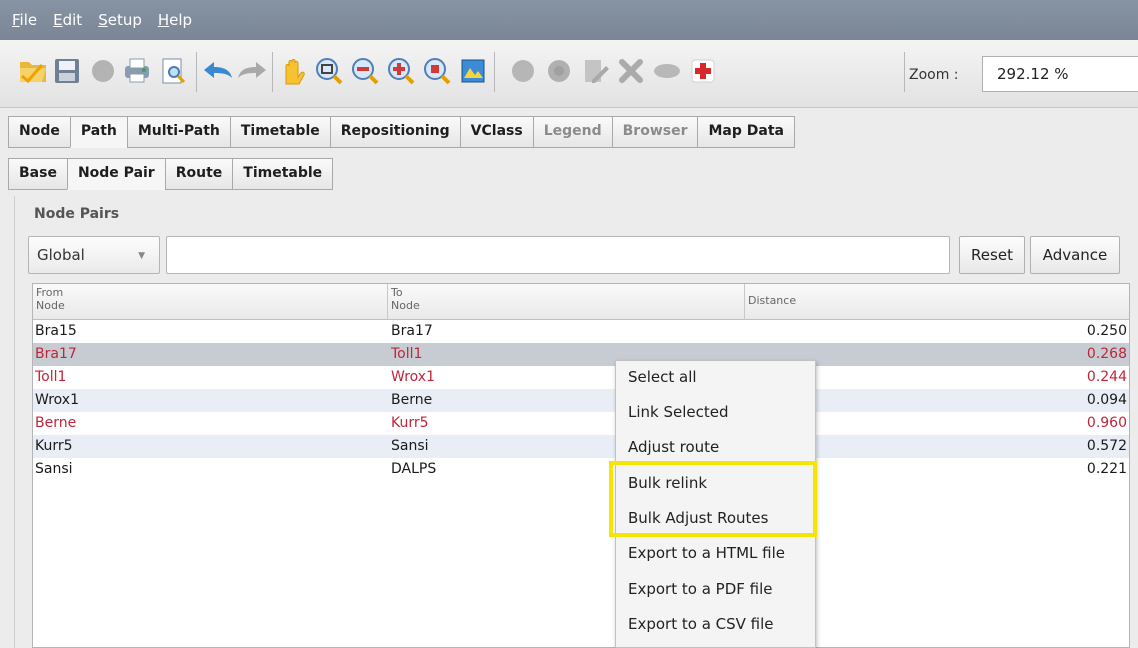  Describe the element at coordinates (496, 132) in the screenshot. I see `tab-vclass: VClass` at that location.